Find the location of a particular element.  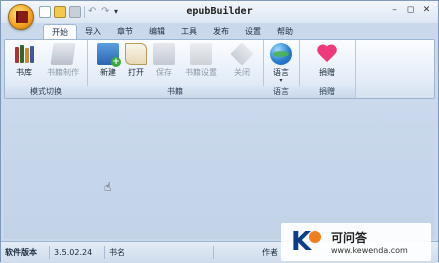

window-controls: – ◻ ✕ is located at coordinates (410, 10).